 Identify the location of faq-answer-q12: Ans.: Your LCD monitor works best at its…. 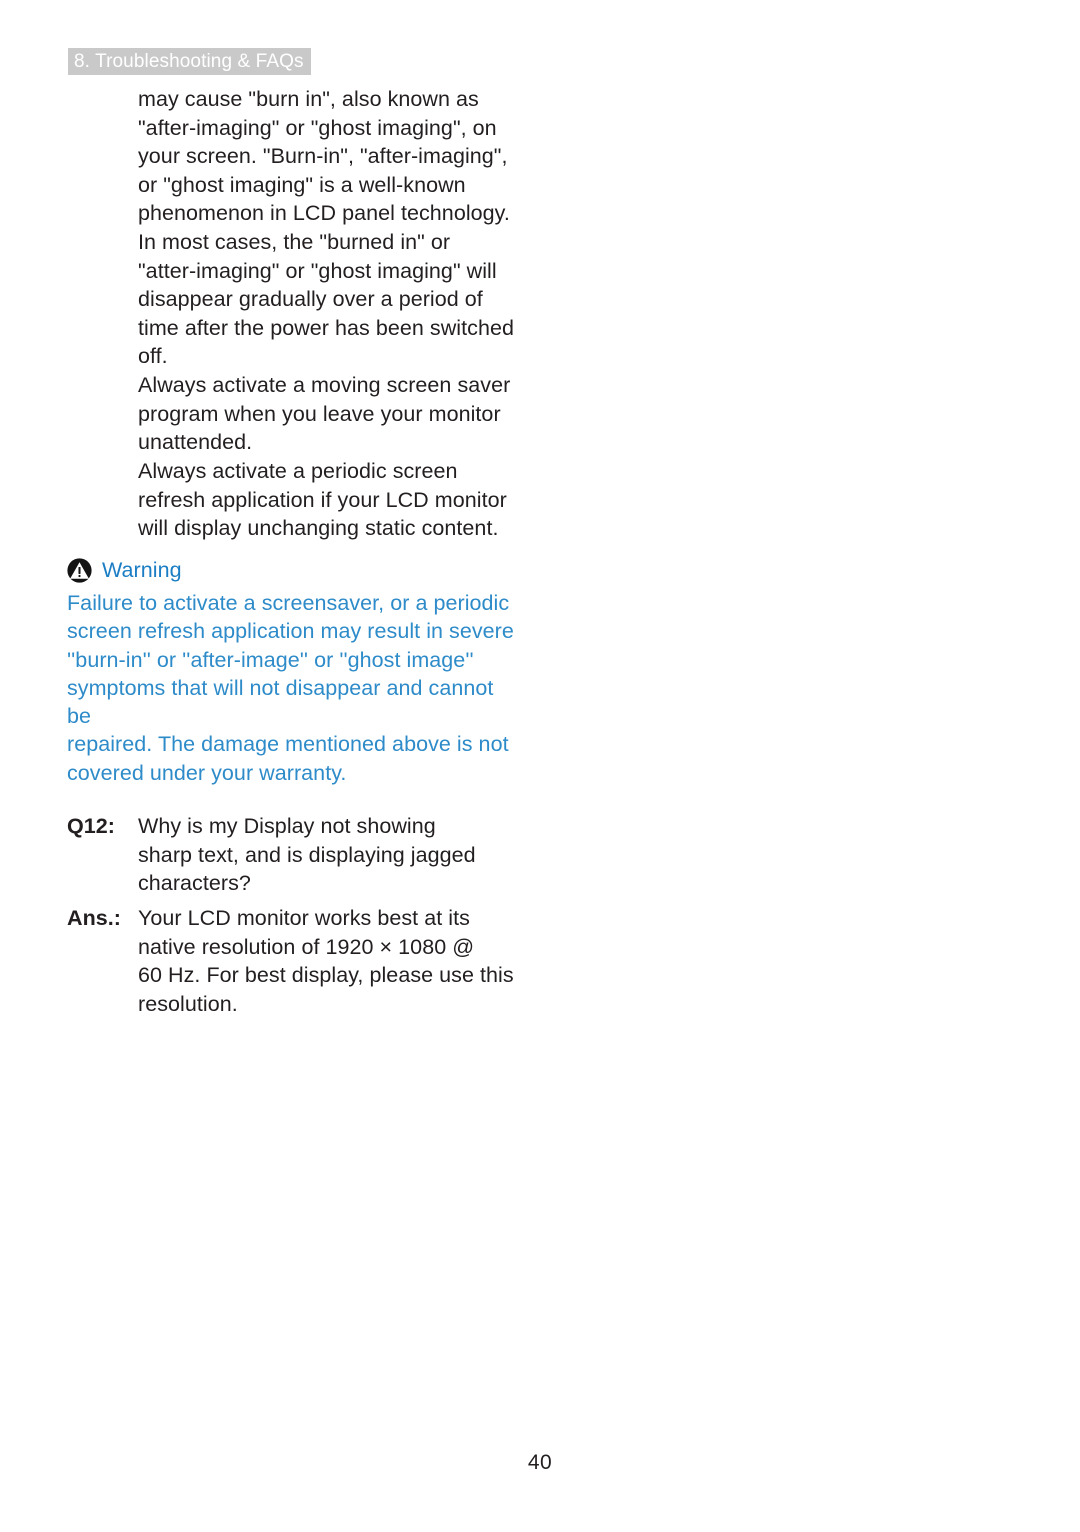
(297, 961).